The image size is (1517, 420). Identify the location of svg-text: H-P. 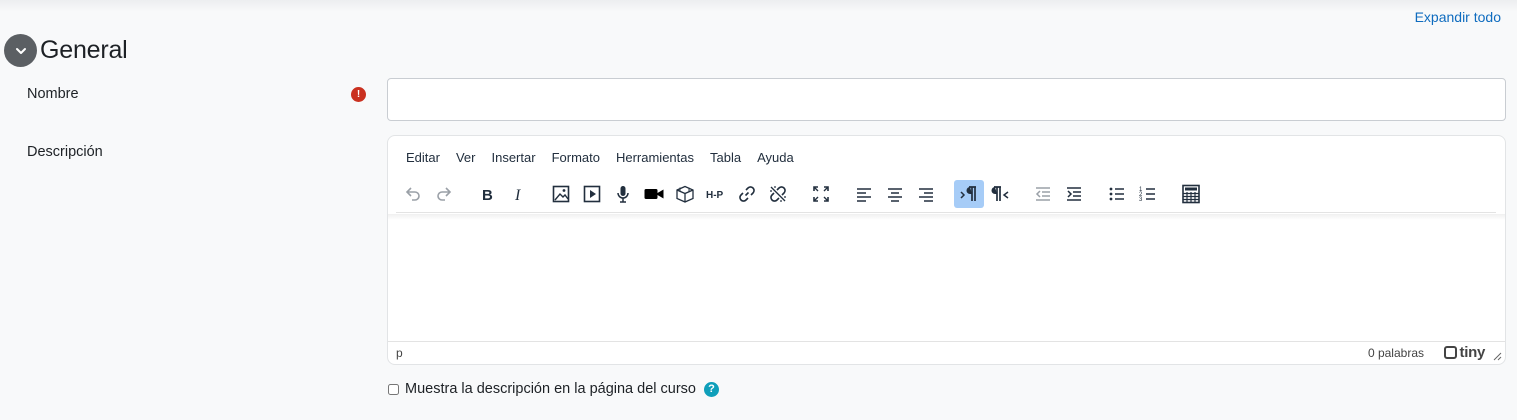
(715, 195).